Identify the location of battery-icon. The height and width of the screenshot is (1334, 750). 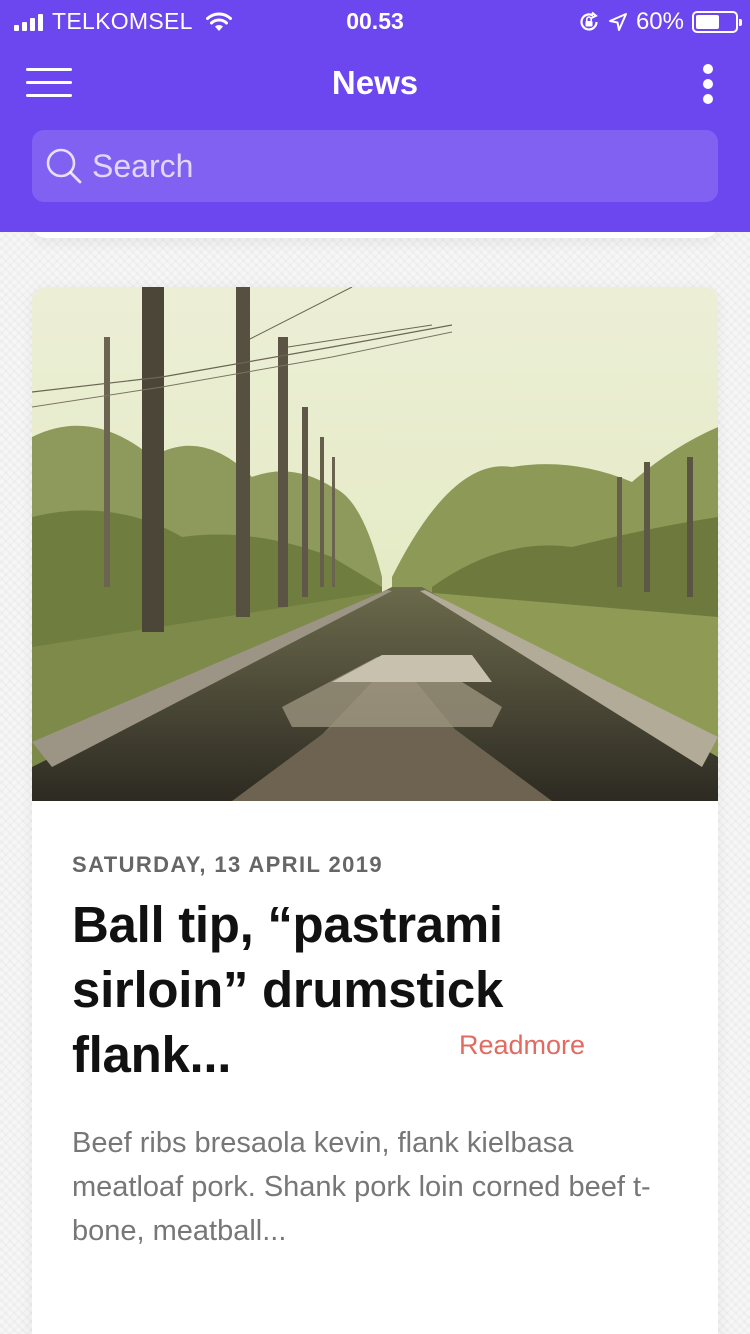
(717, 22).